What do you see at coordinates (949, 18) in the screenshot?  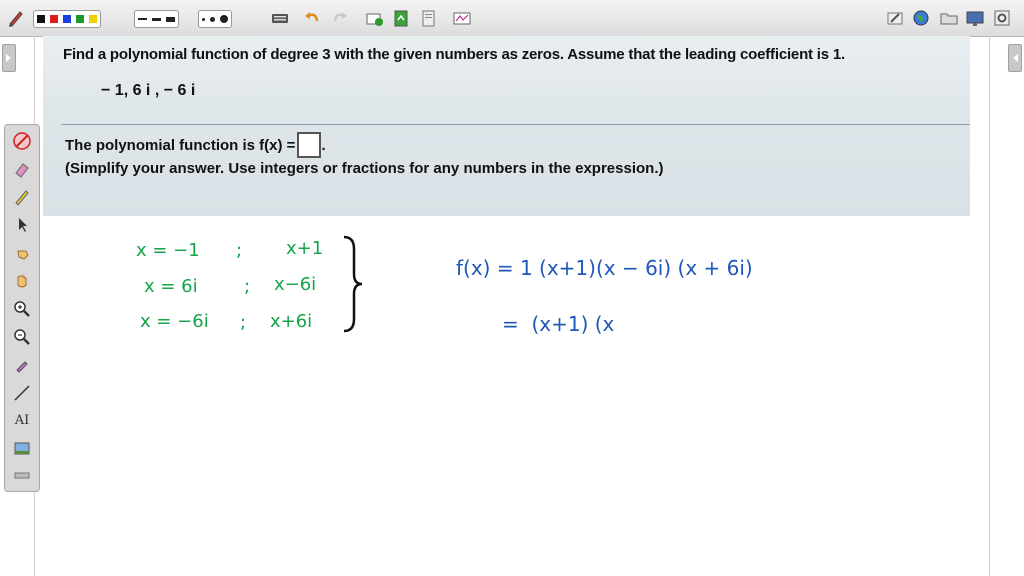 I see `folder-icon` at bounding box center [949, 18].